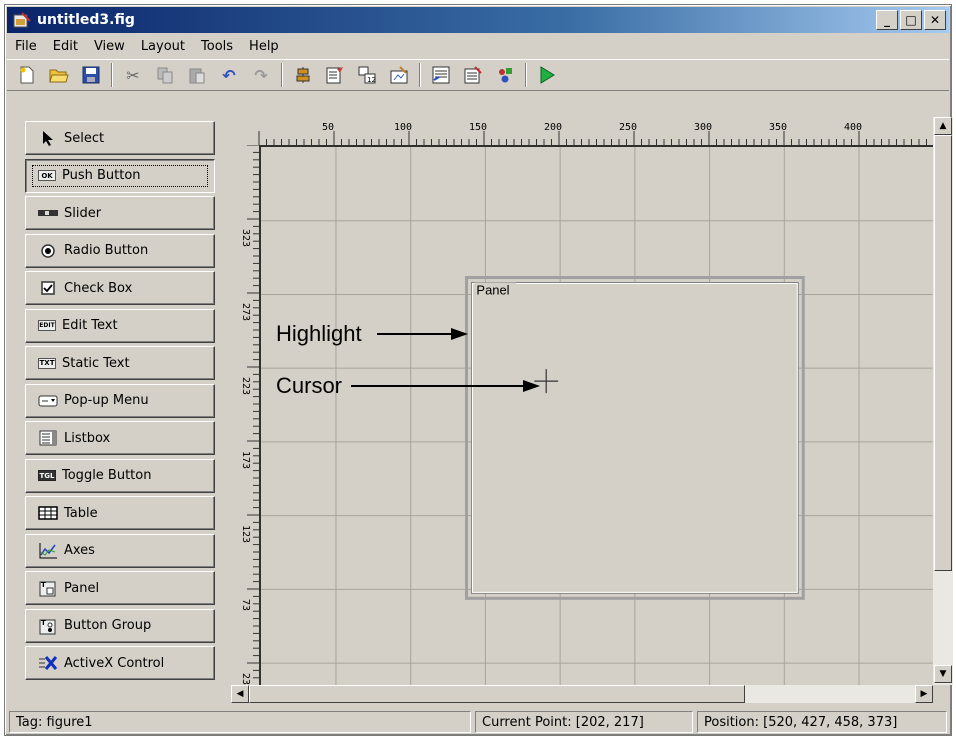 Image resolution: width=956 pixels, height=740 pixels. I want to click on cursor-annotation: Cursor, so click(309, 385).